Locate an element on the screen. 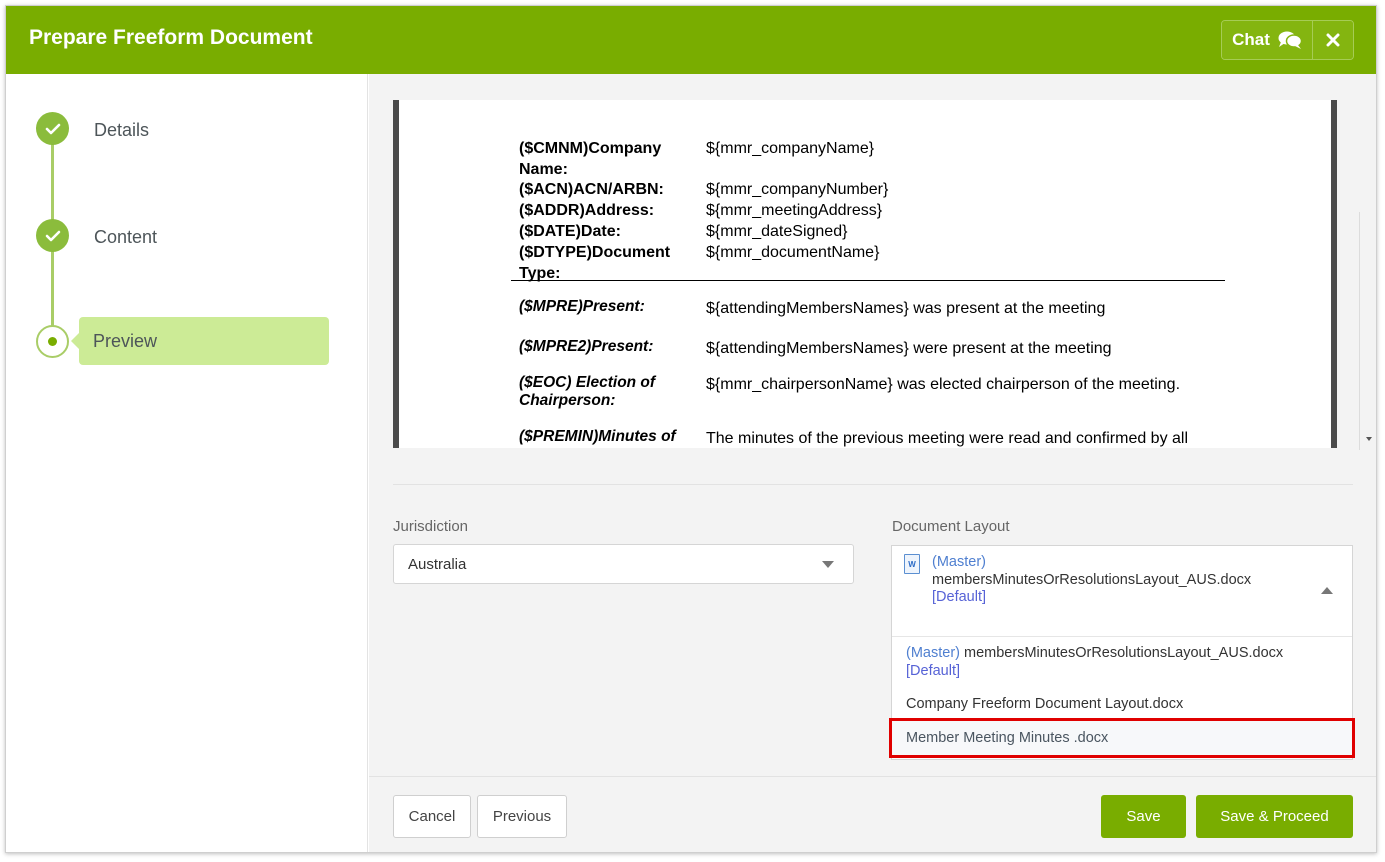 The width and height of the screenshot is (1385, 862). close-icon is located at coordinates (1333, 40).